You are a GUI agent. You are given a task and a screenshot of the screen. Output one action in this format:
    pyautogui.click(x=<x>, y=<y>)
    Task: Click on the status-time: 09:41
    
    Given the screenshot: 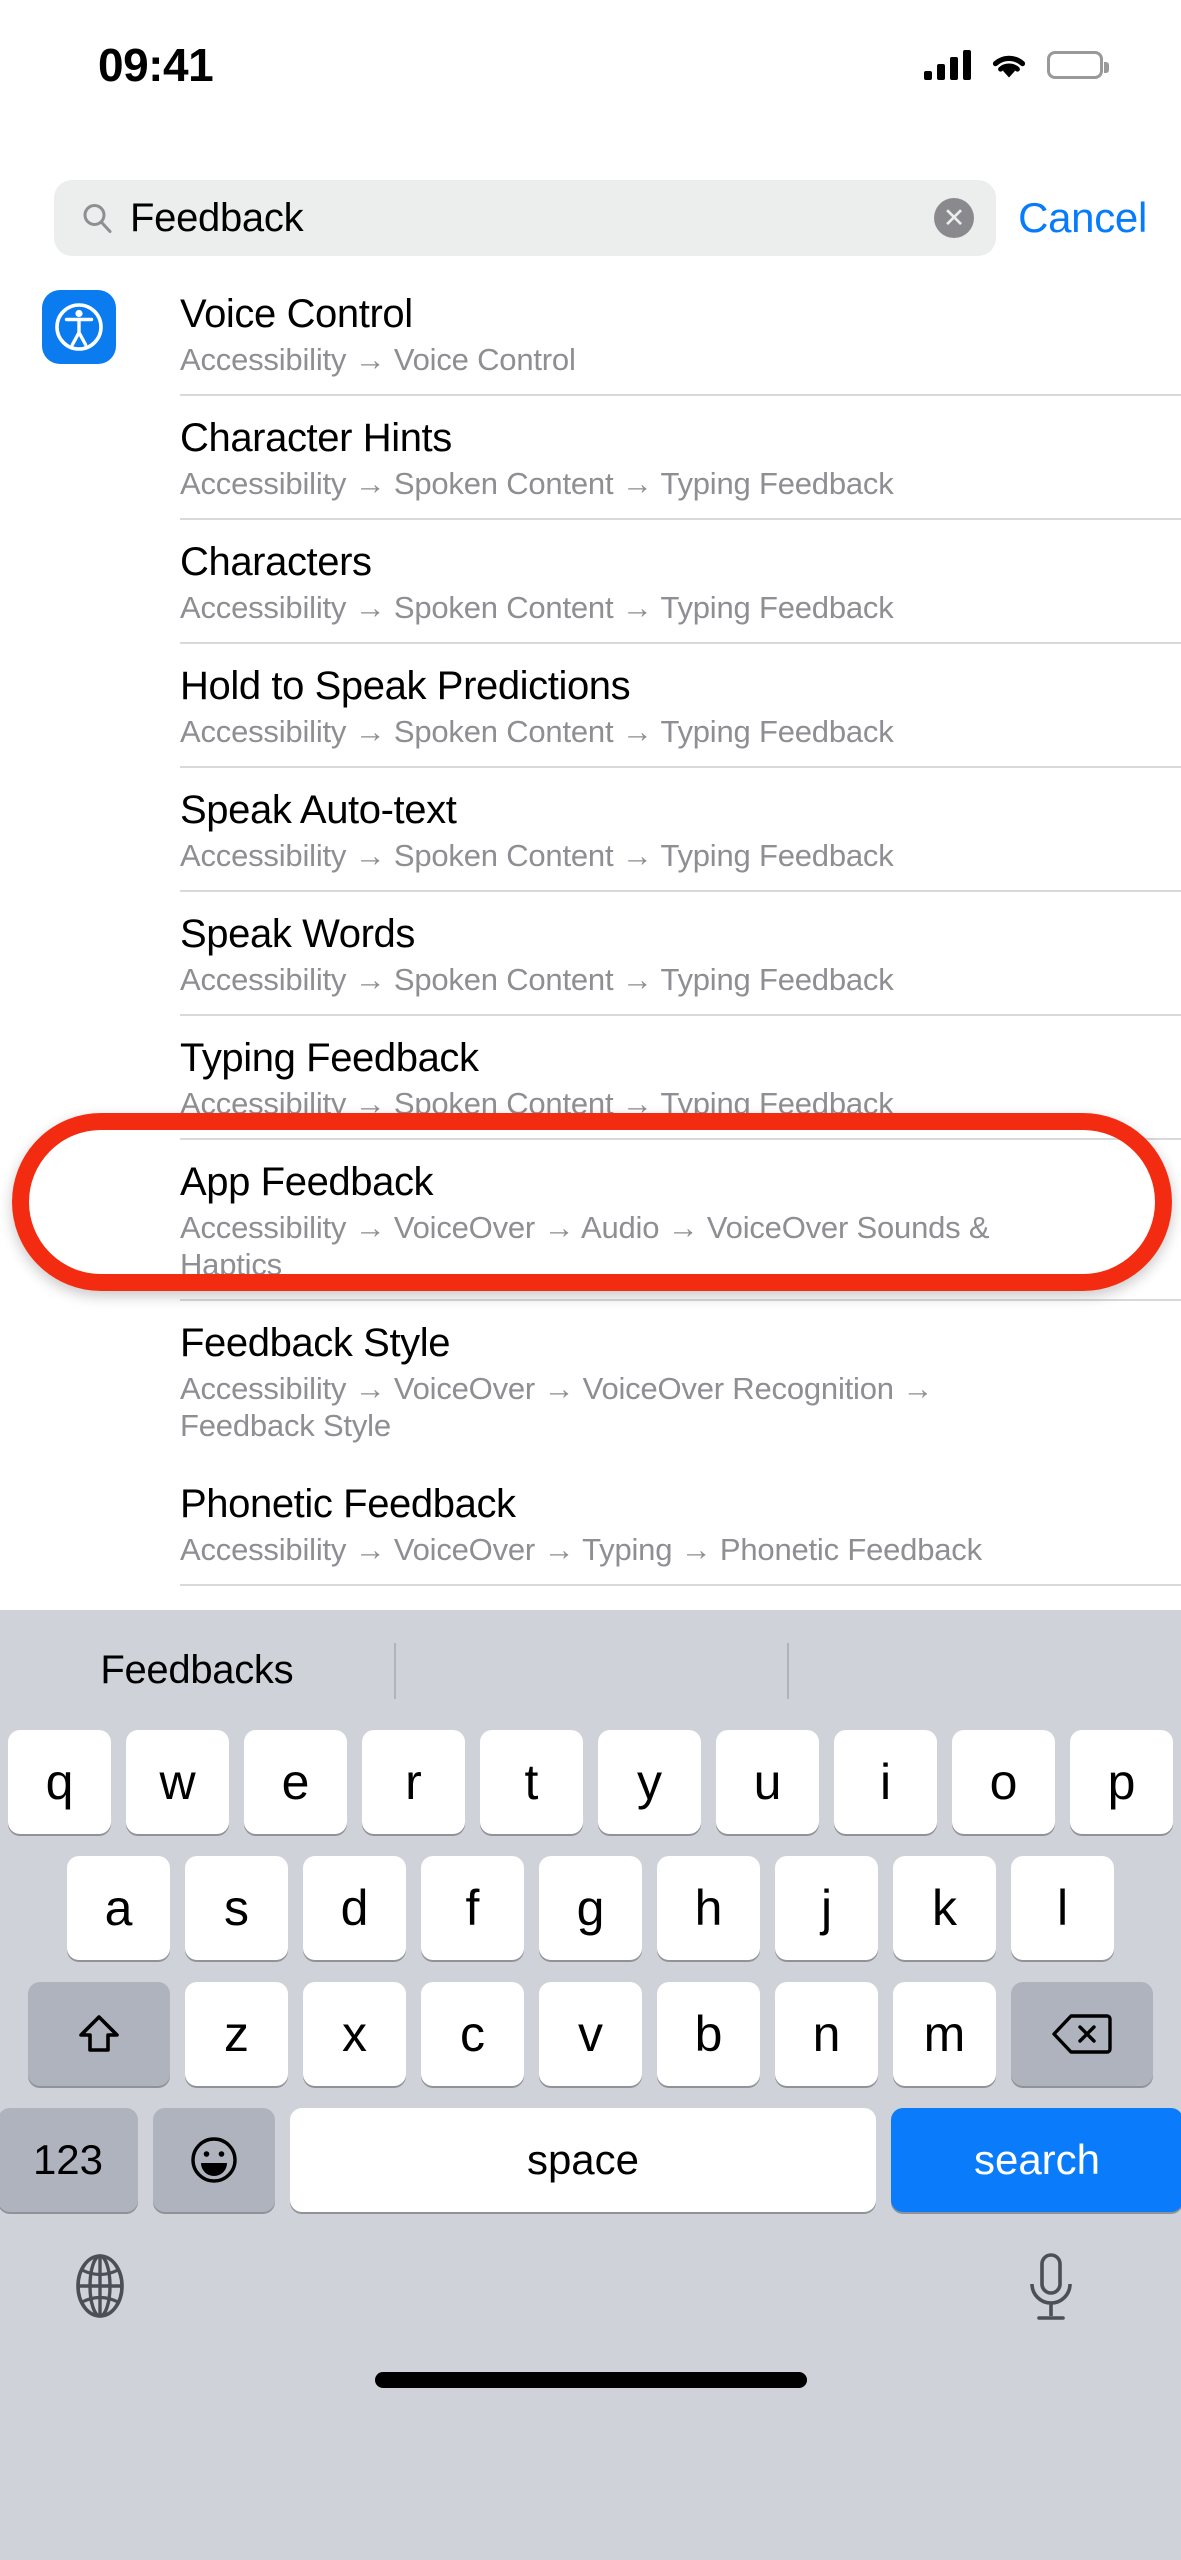 What is the action you would take?
    pyautogui.click(x=156, y=65)
    